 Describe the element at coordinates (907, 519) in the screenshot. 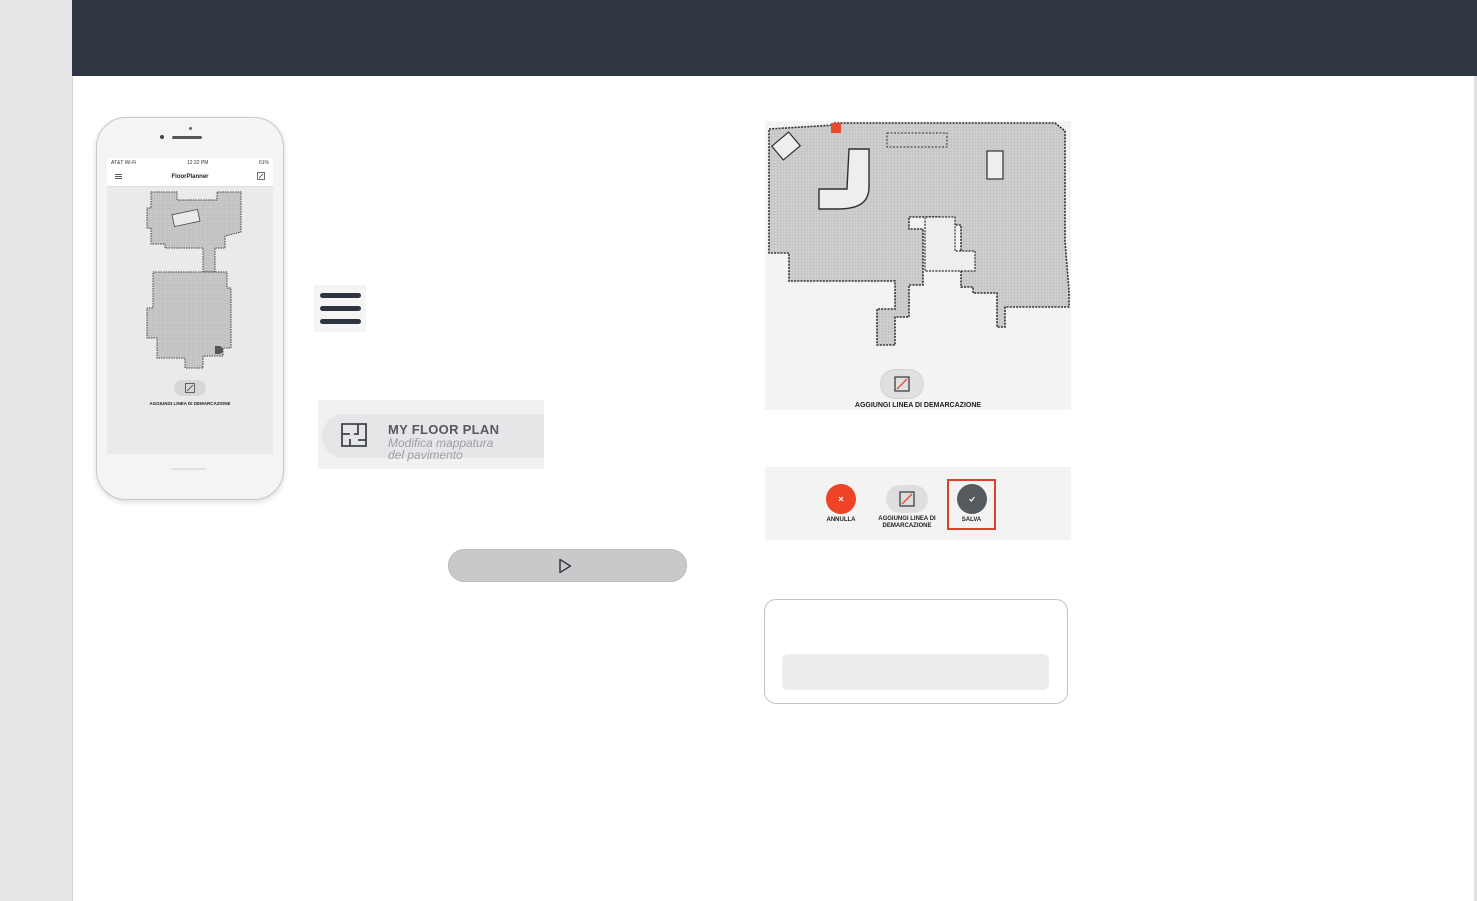

I see `add-line-label-line-1: AGGIUNGI LINEA DI` at that location.